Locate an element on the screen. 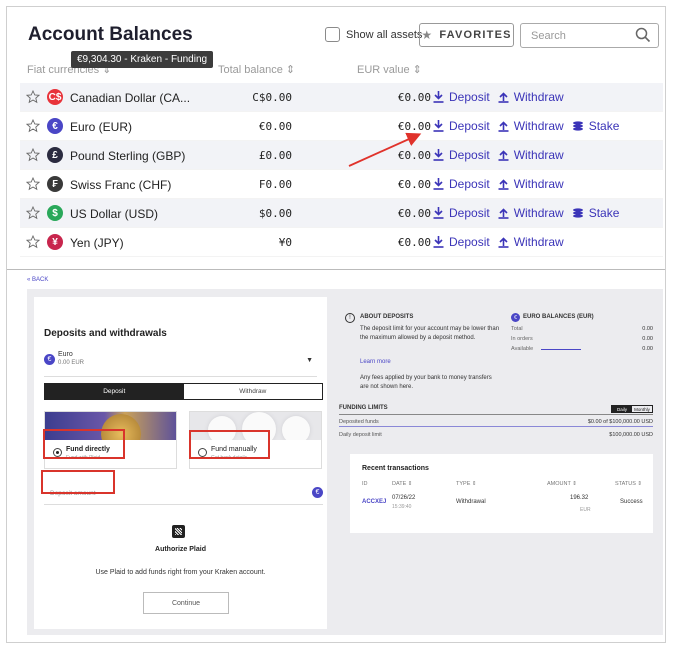 This screenshot has width=673, height=649. chevron-down-icon: ▼ is located at coordinates (309, 360).